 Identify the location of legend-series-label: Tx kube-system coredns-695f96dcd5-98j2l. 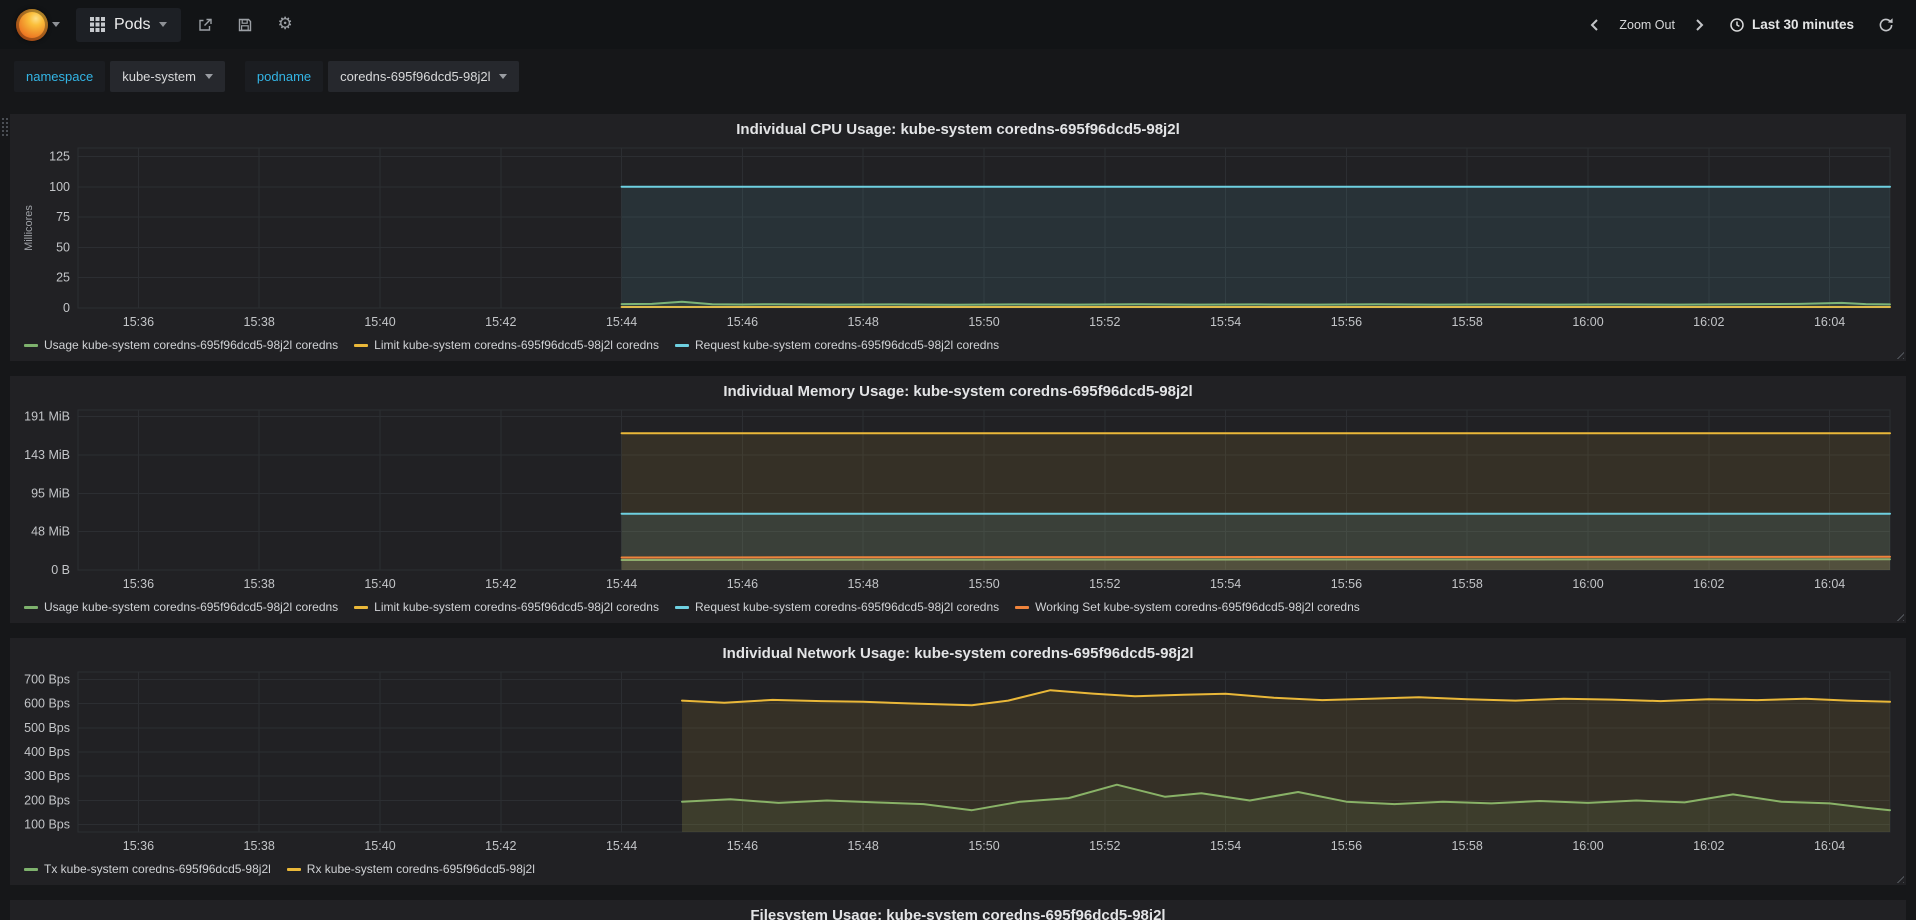
(157, 869).